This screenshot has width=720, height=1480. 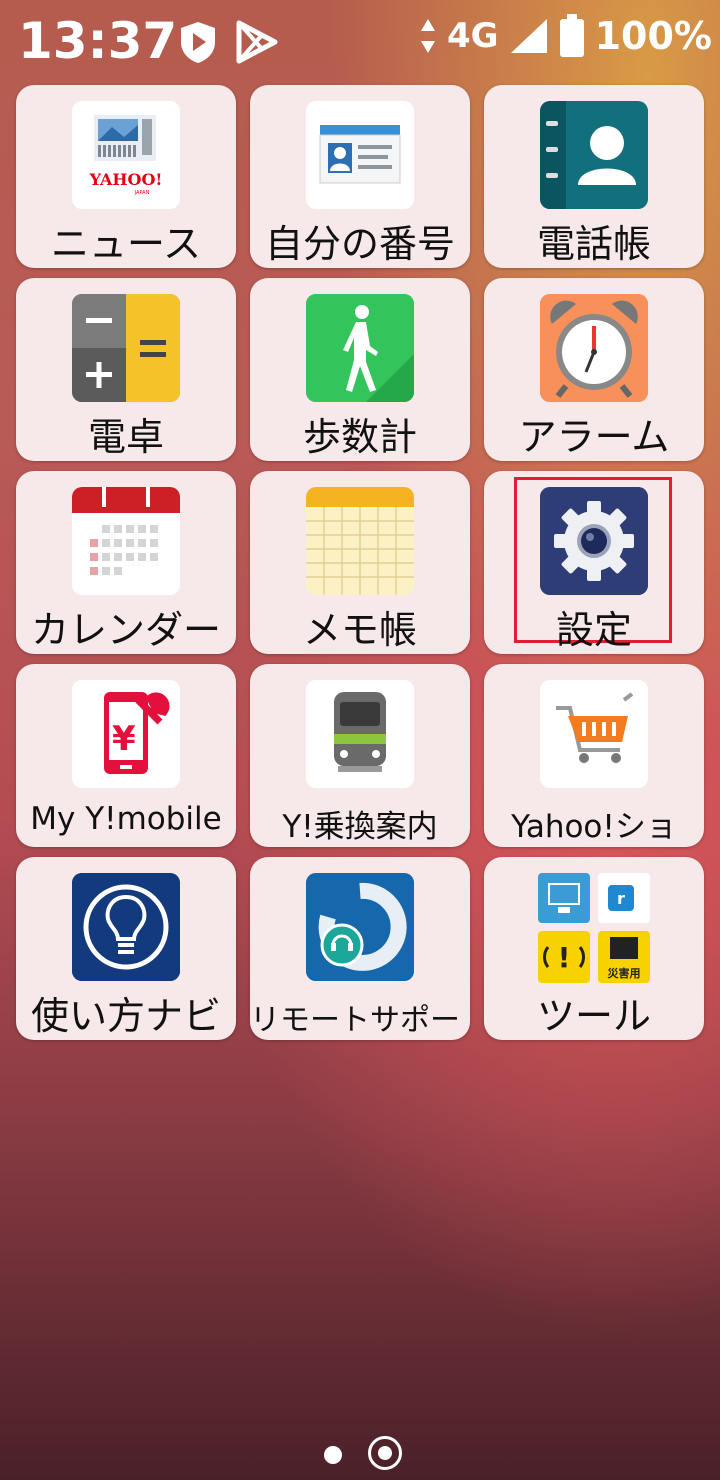 What do you see at coordinates (360, 827) in the screenshot?
I see `app-label: Y!乗換案内` at bounding box center [360, 827].